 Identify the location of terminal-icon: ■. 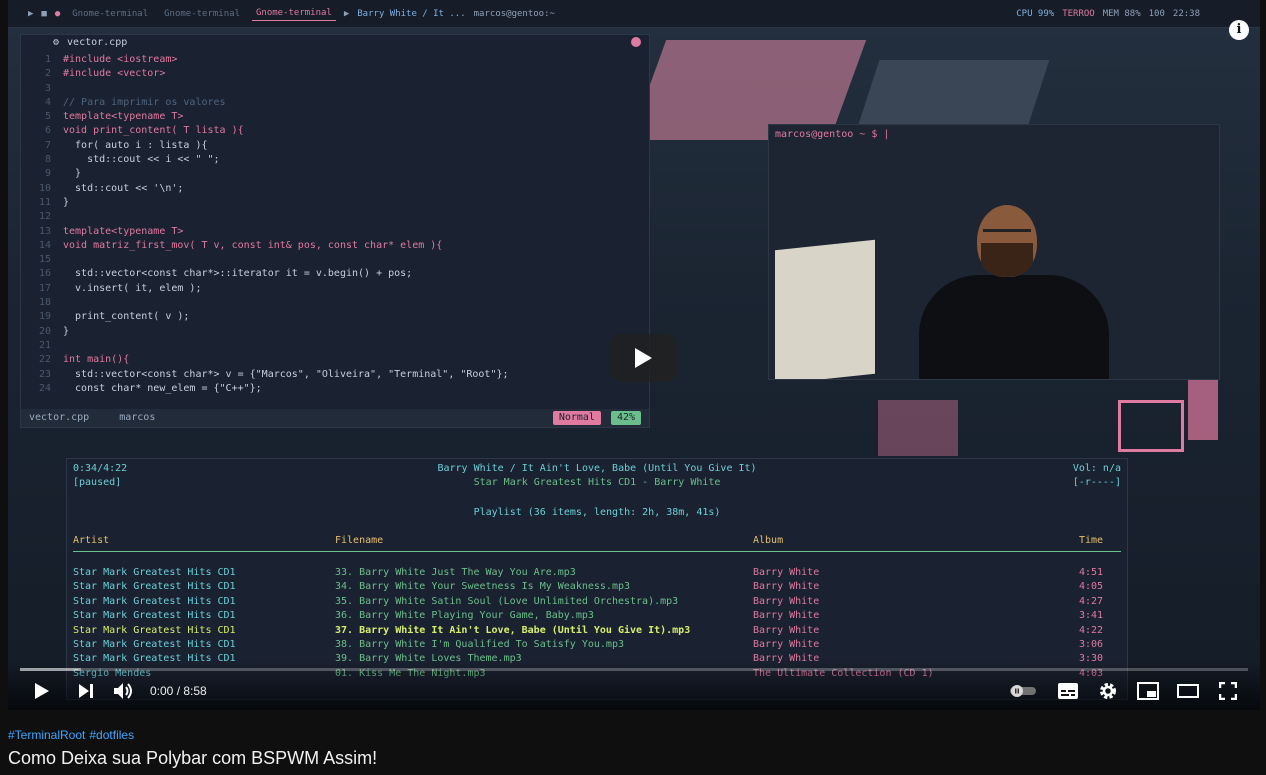
(44, 13).